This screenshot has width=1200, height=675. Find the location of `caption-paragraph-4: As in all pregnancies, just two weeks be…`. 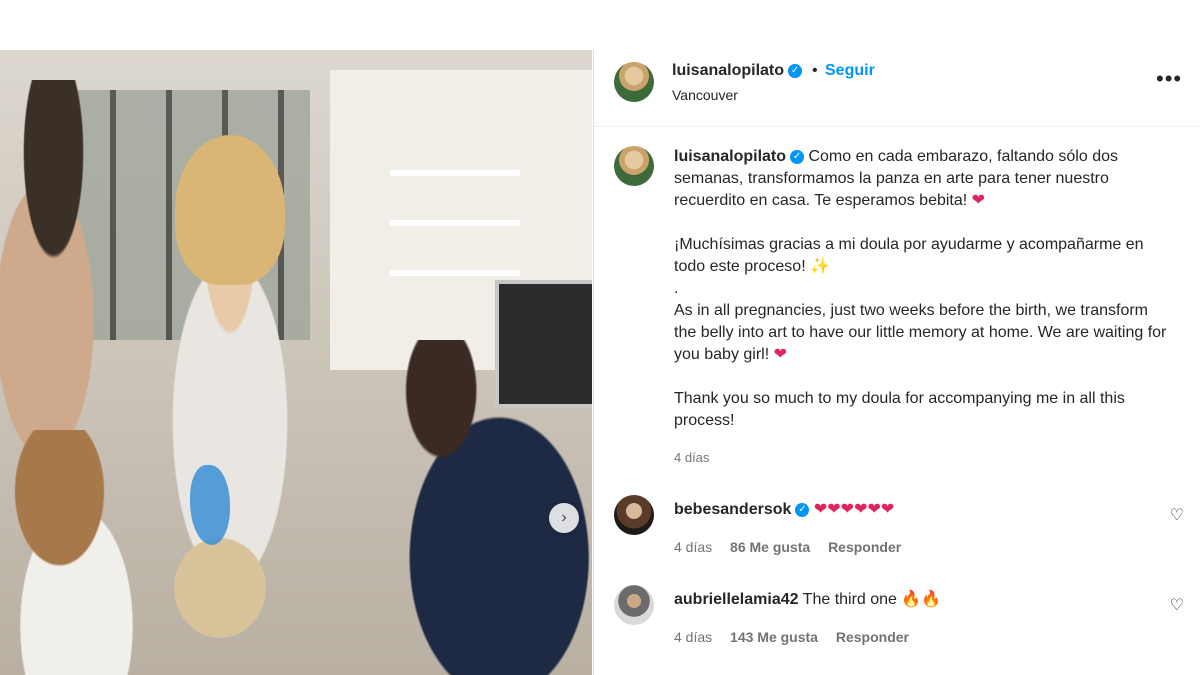

caption-paragraph-4: As in all pregnancies, just two weeks be… is located at coordinates (920, 332).